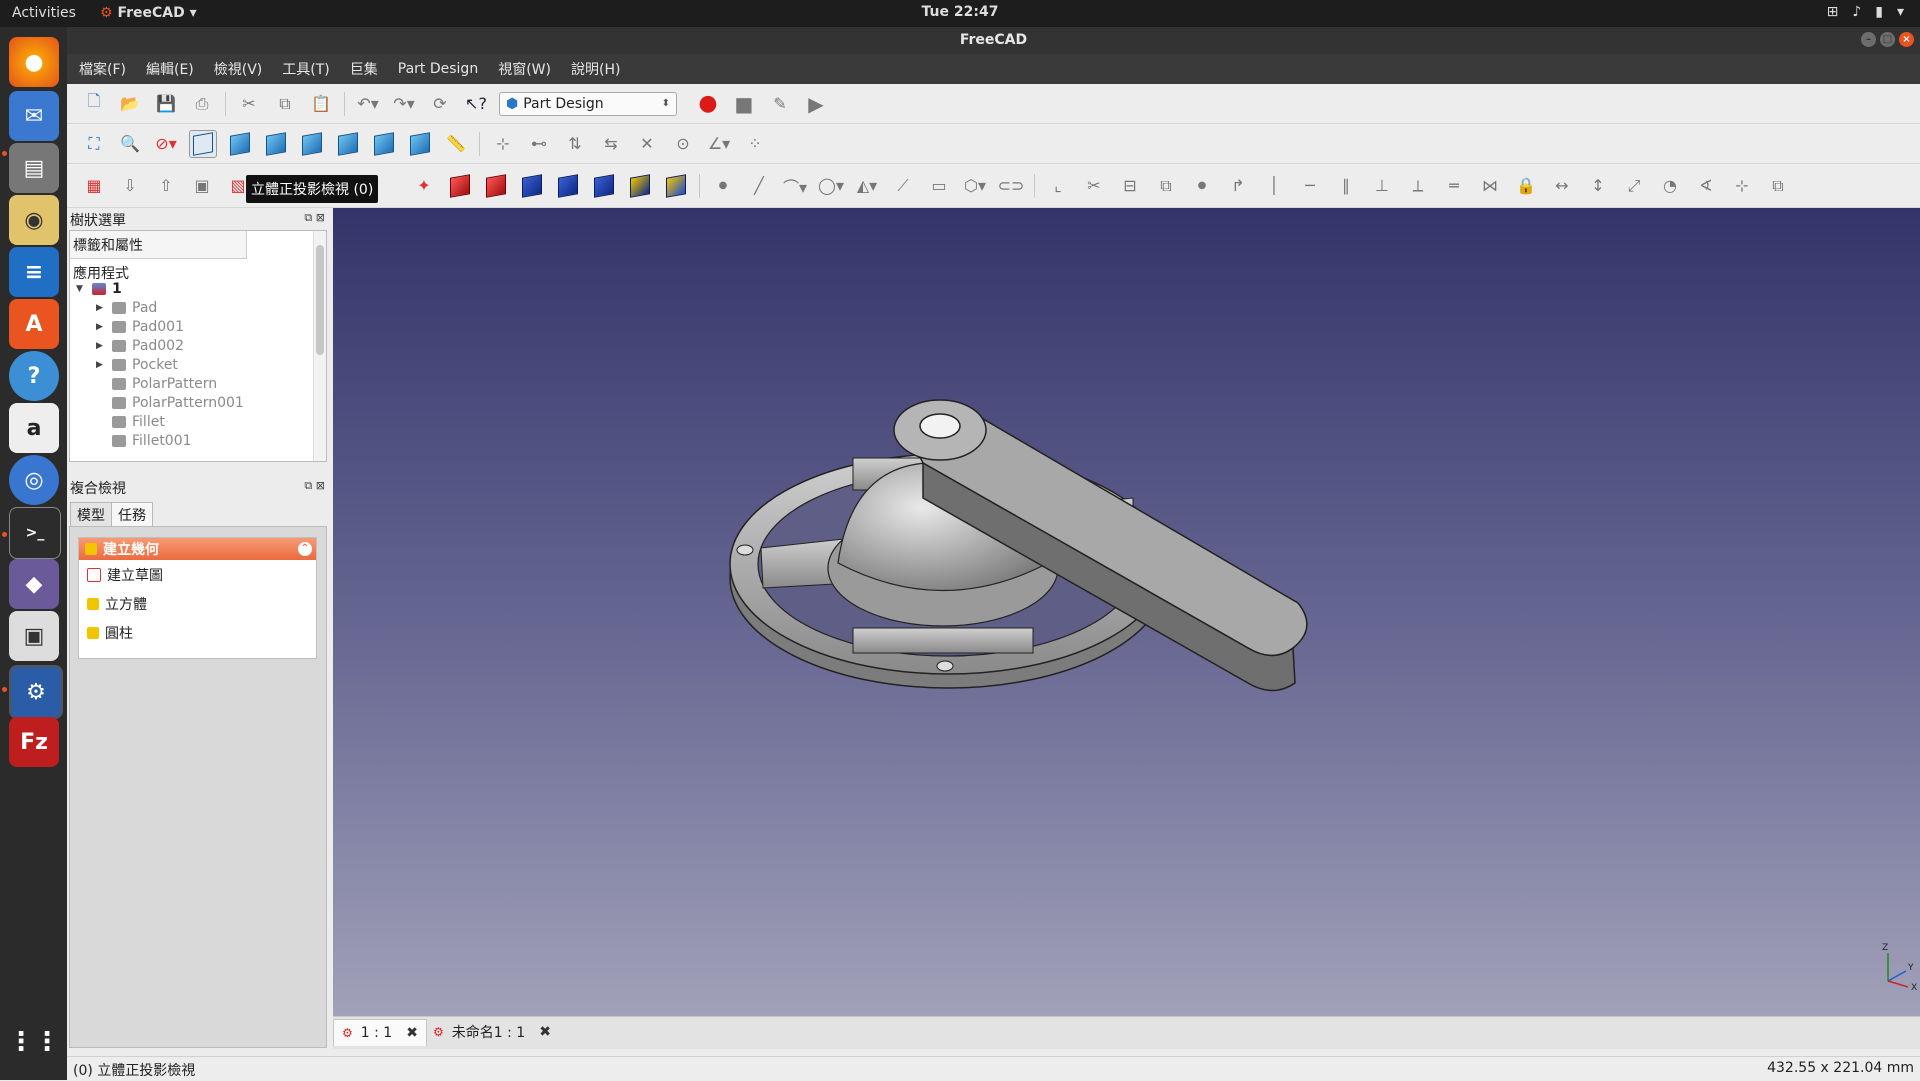  I want to click on groove-icon, so click(604, 186).